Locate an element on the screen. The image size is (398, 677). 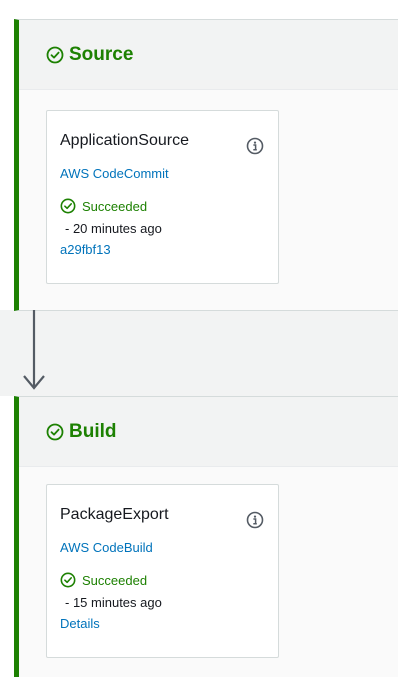
stage-title-text: Source is located at coordinates (101, 54).